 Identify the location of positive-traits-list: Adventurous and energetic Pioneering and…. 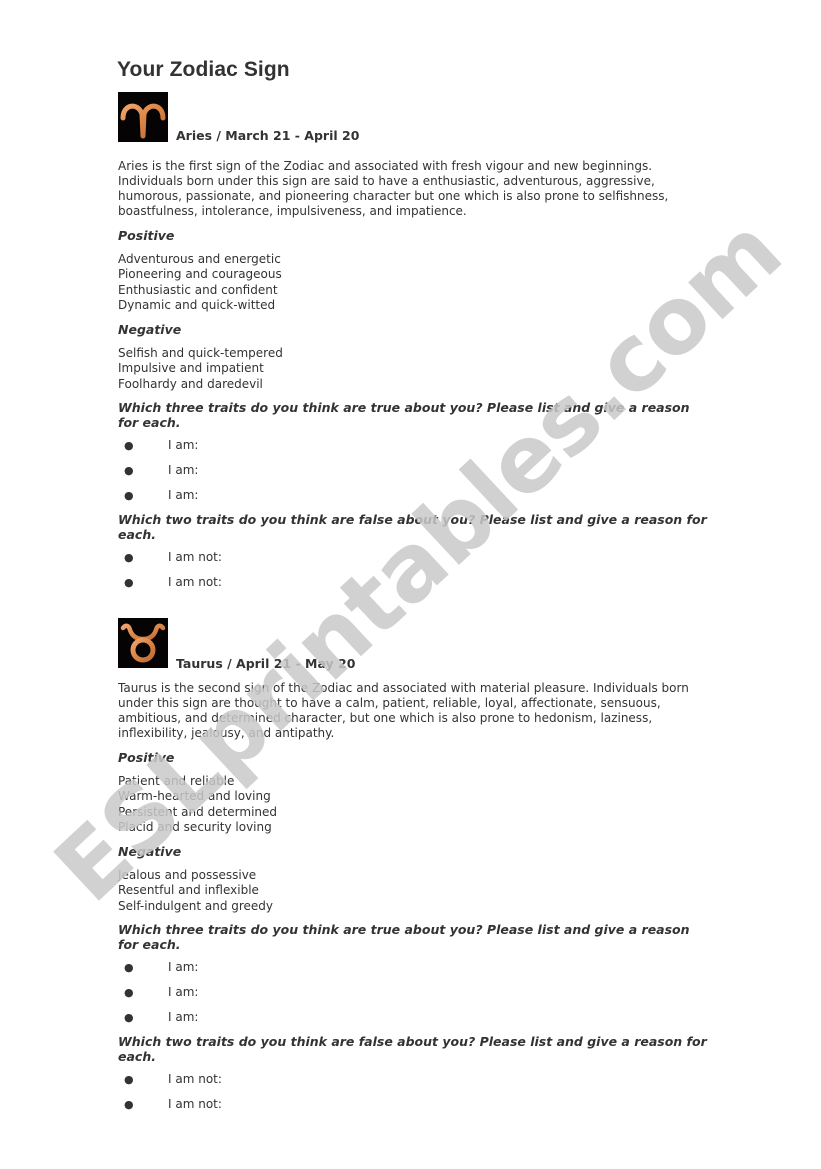
(418, 282).